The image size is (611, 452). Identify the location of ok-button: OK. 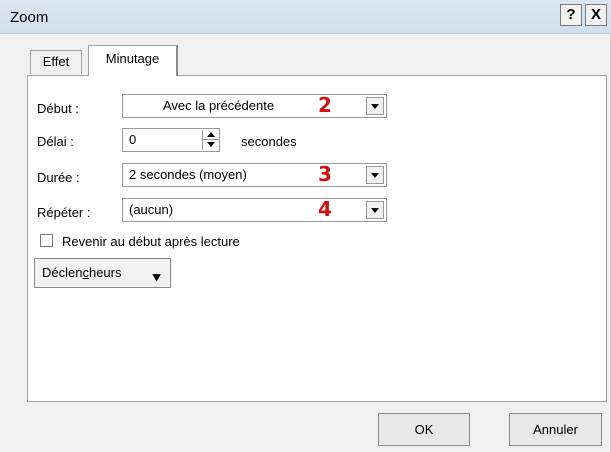
(424, 429).